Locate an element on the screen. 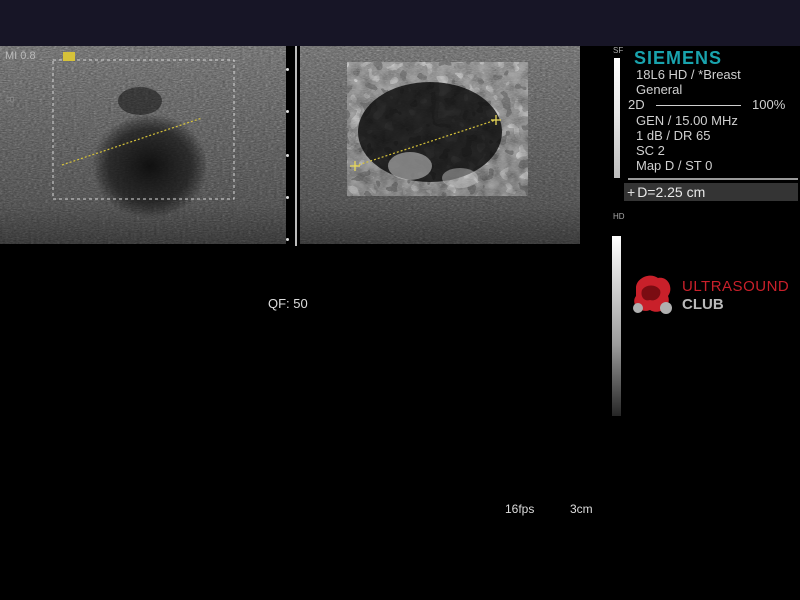 The image size is (800, 600). ultrasound-club-logo-icon is located at coordinates (652, 296).